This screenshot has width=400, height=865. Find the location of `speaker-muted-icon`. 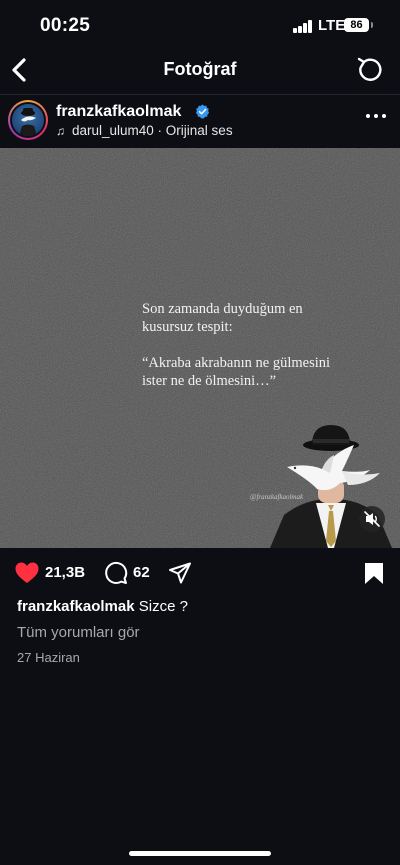

speaker-muted-icon is located at coordinates (372, 519).